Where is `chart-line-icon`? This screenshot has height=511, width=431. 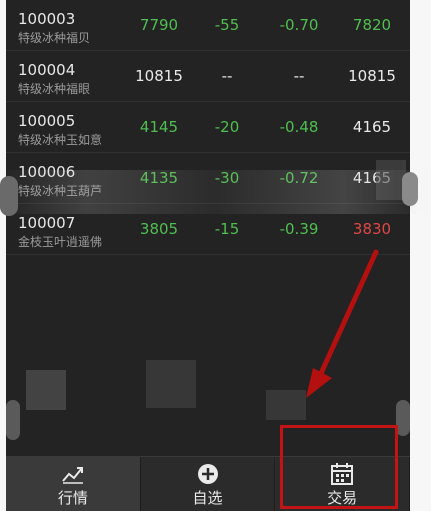
chart-line-icon is located at coordinates (72, 475).